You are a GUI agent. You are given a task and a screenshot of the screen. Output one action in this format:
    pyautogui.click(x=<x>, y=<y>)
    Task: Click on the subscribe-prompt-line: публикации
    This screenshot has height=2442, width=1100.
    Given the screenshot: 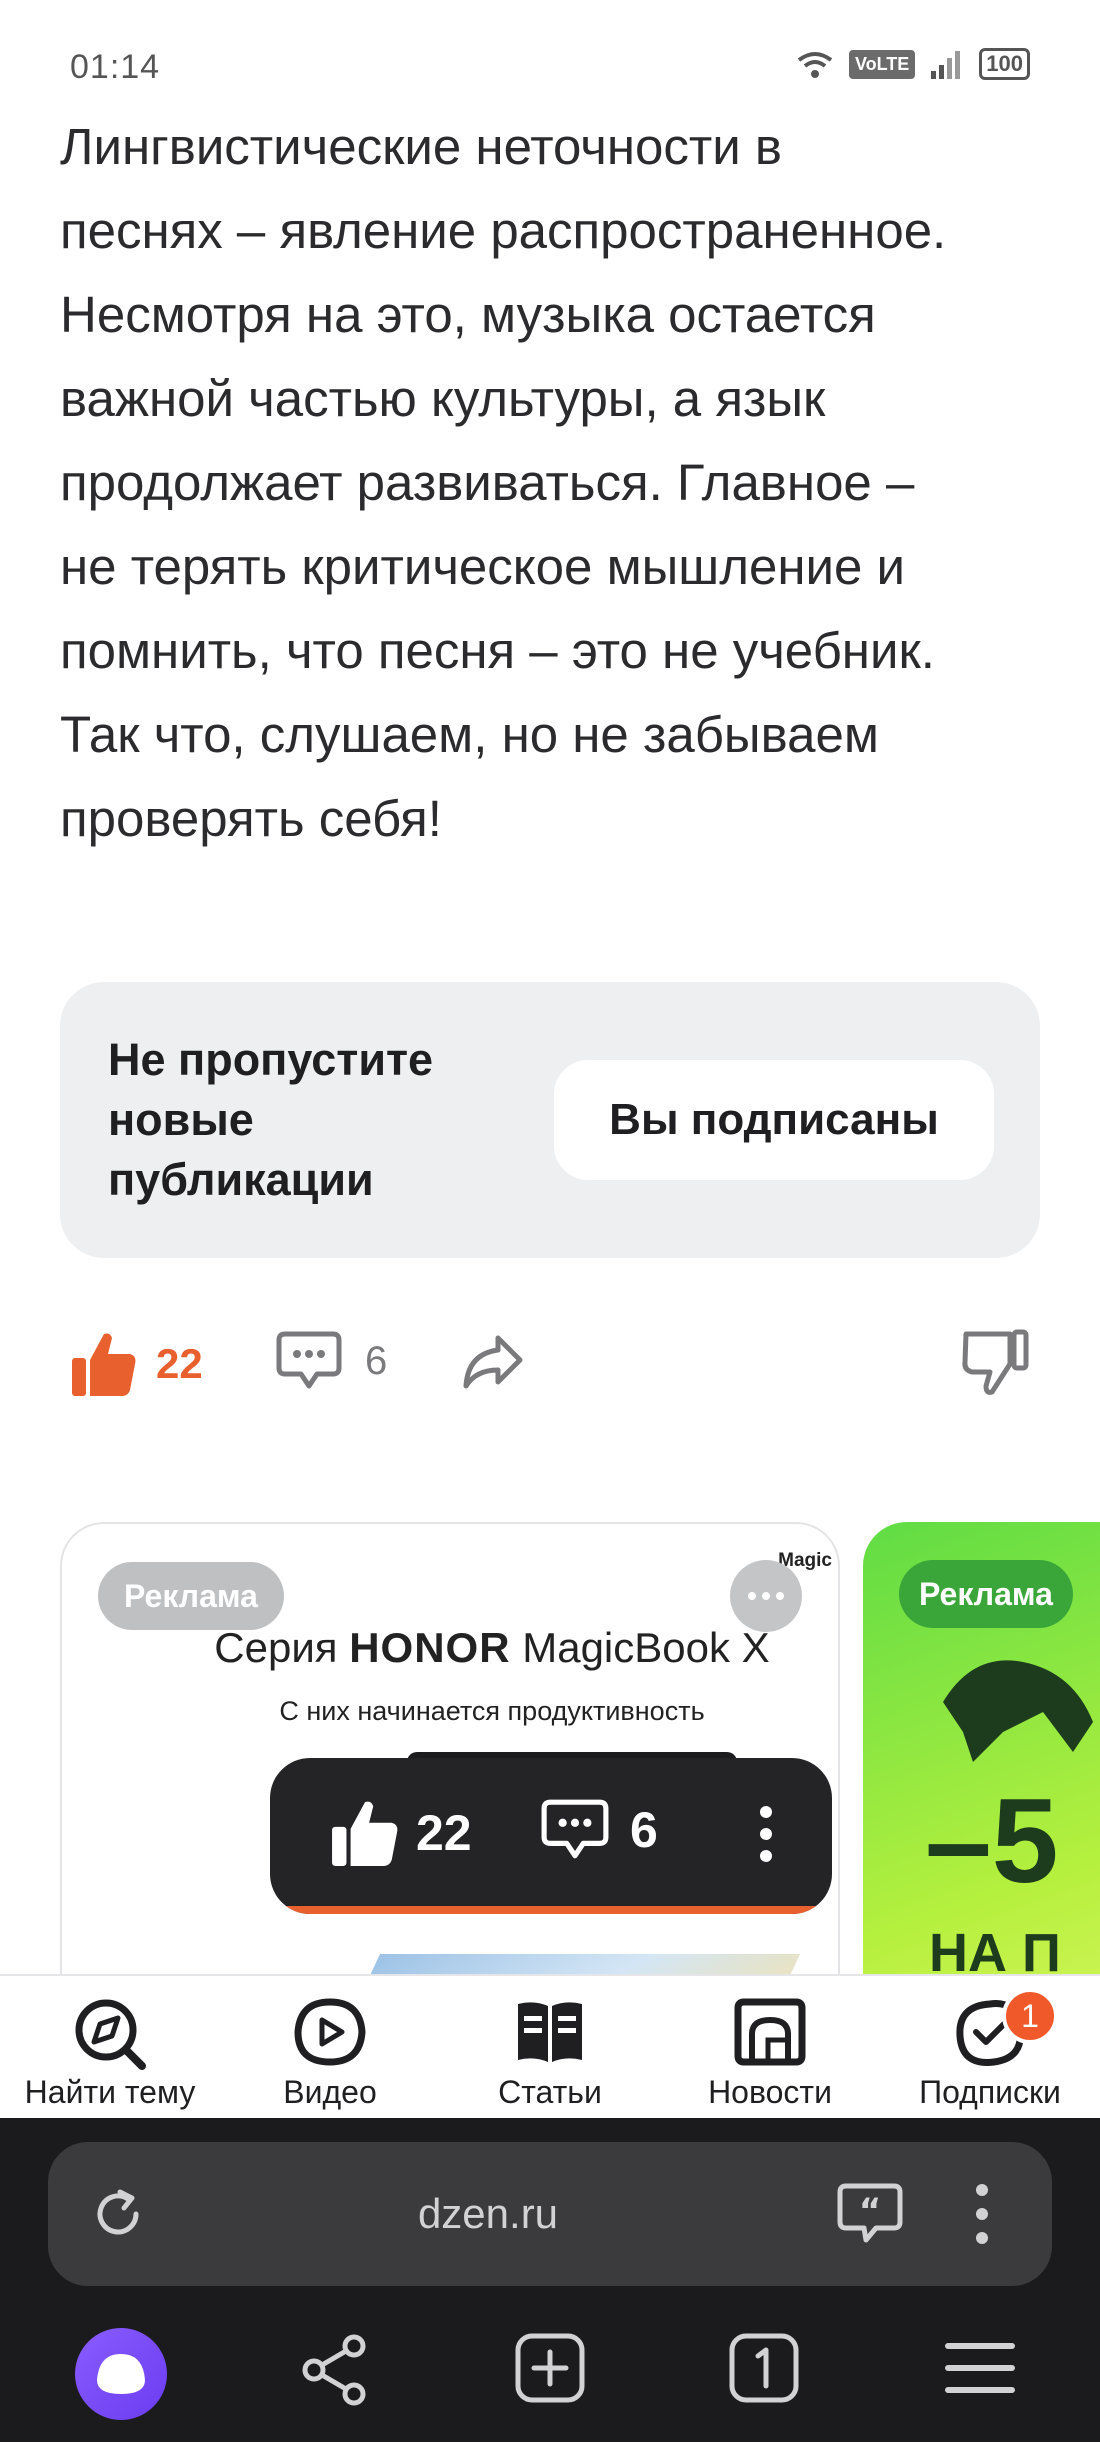 What is the action you would take?
    pyautogui.click(x=241, y=1179)
    